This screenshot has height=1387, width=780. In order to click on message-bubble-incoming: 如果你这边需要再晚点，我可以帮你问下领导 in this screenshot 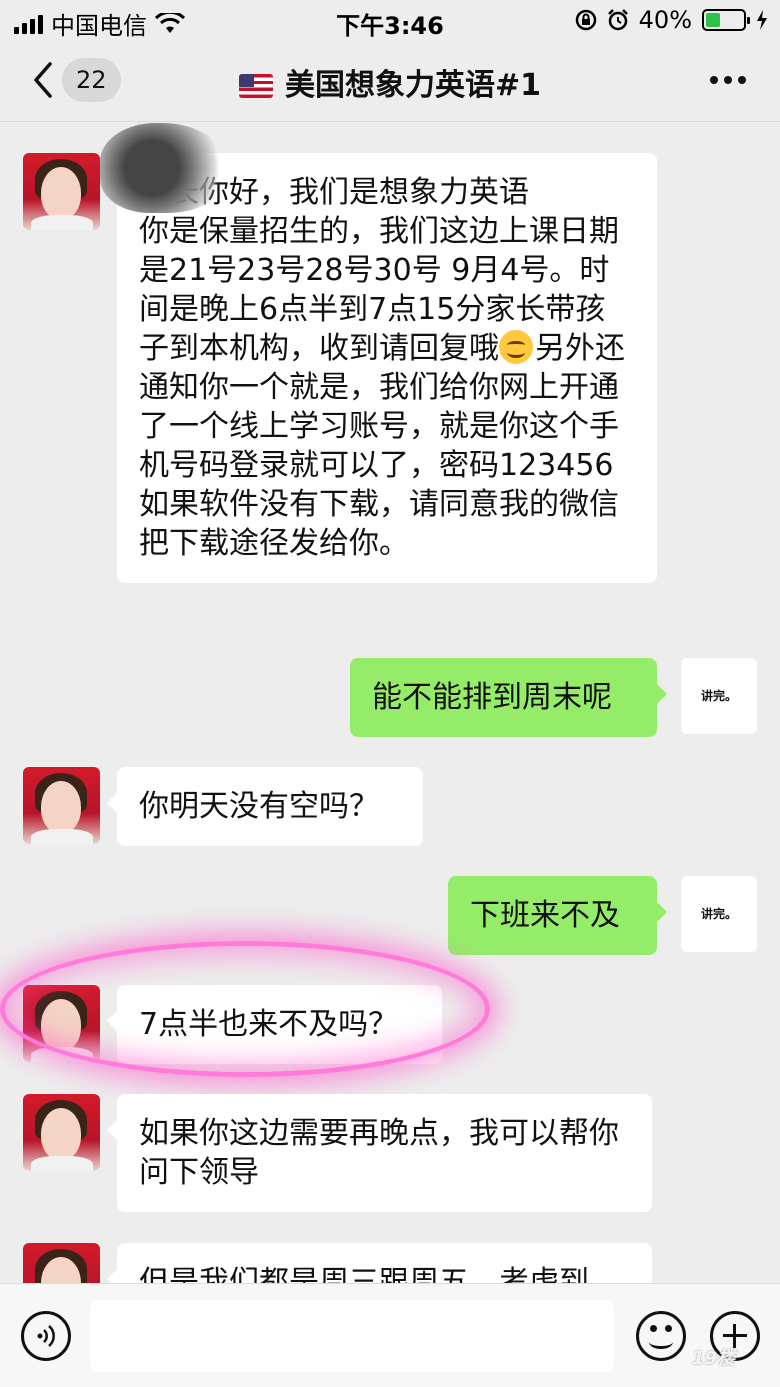, I will do `click(379, 1153)`.